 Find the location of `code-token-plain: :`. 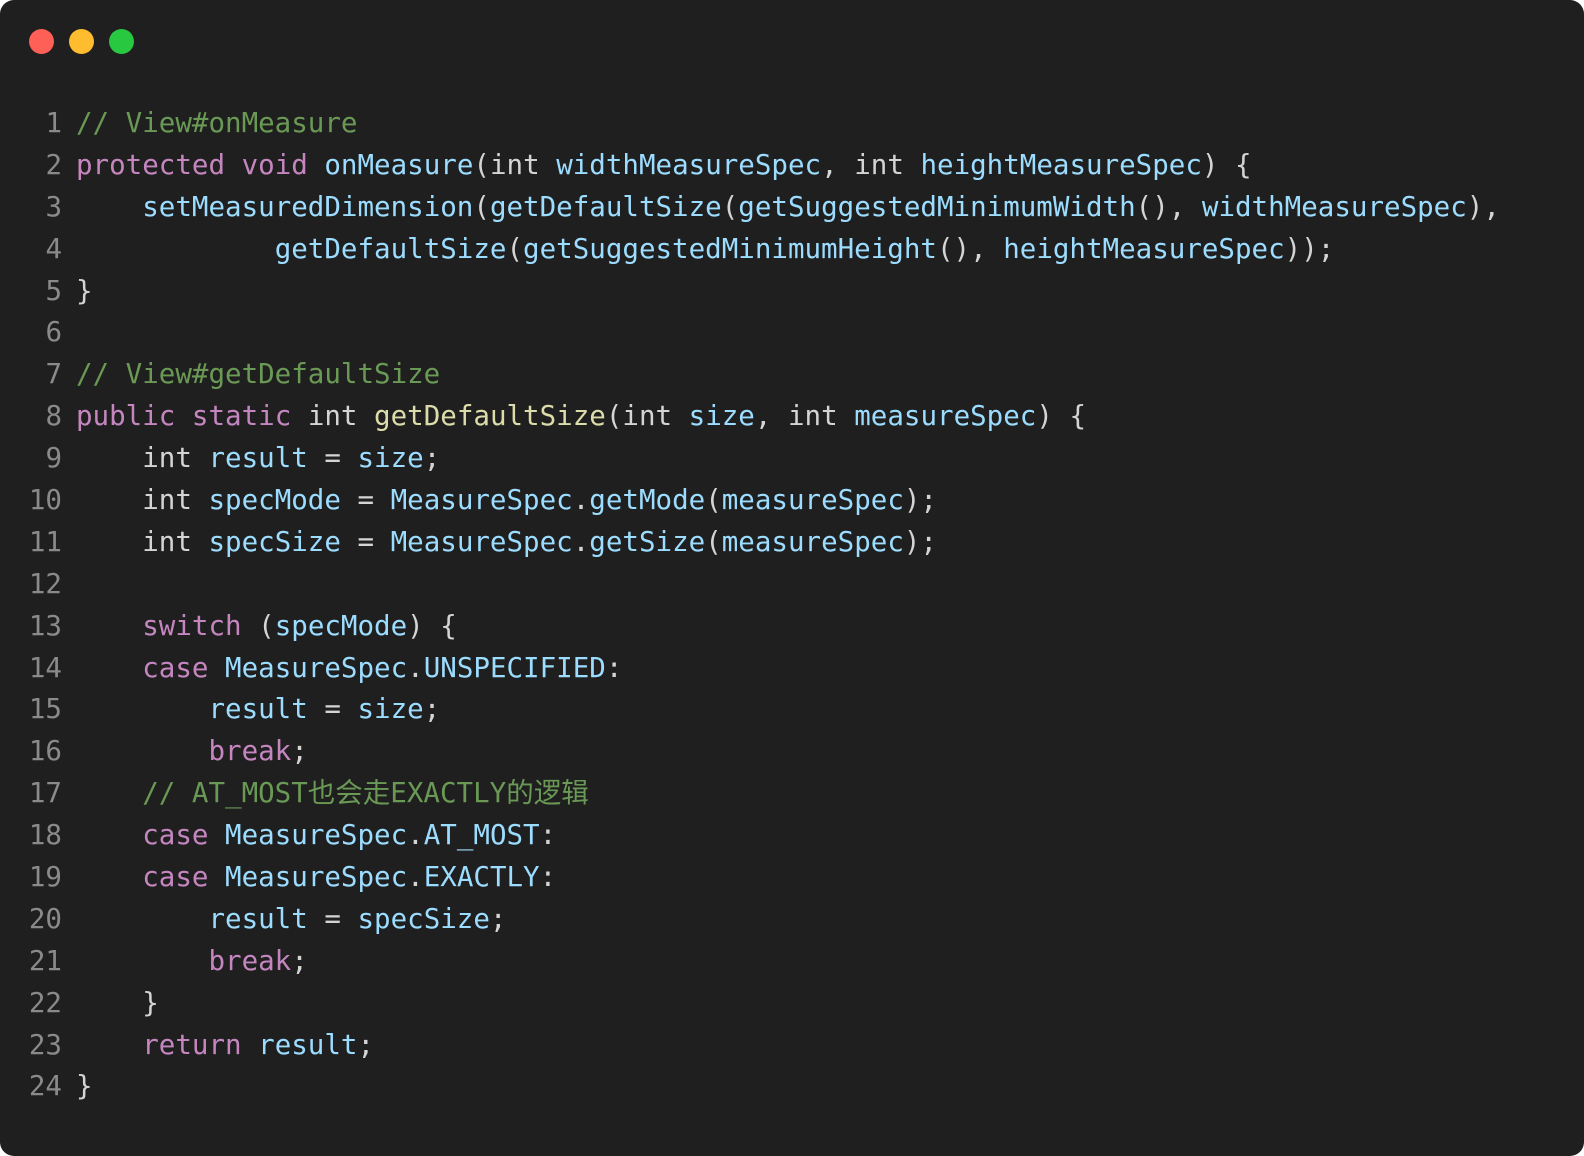

code-token-plain: : is located at coordinates (548, 835).